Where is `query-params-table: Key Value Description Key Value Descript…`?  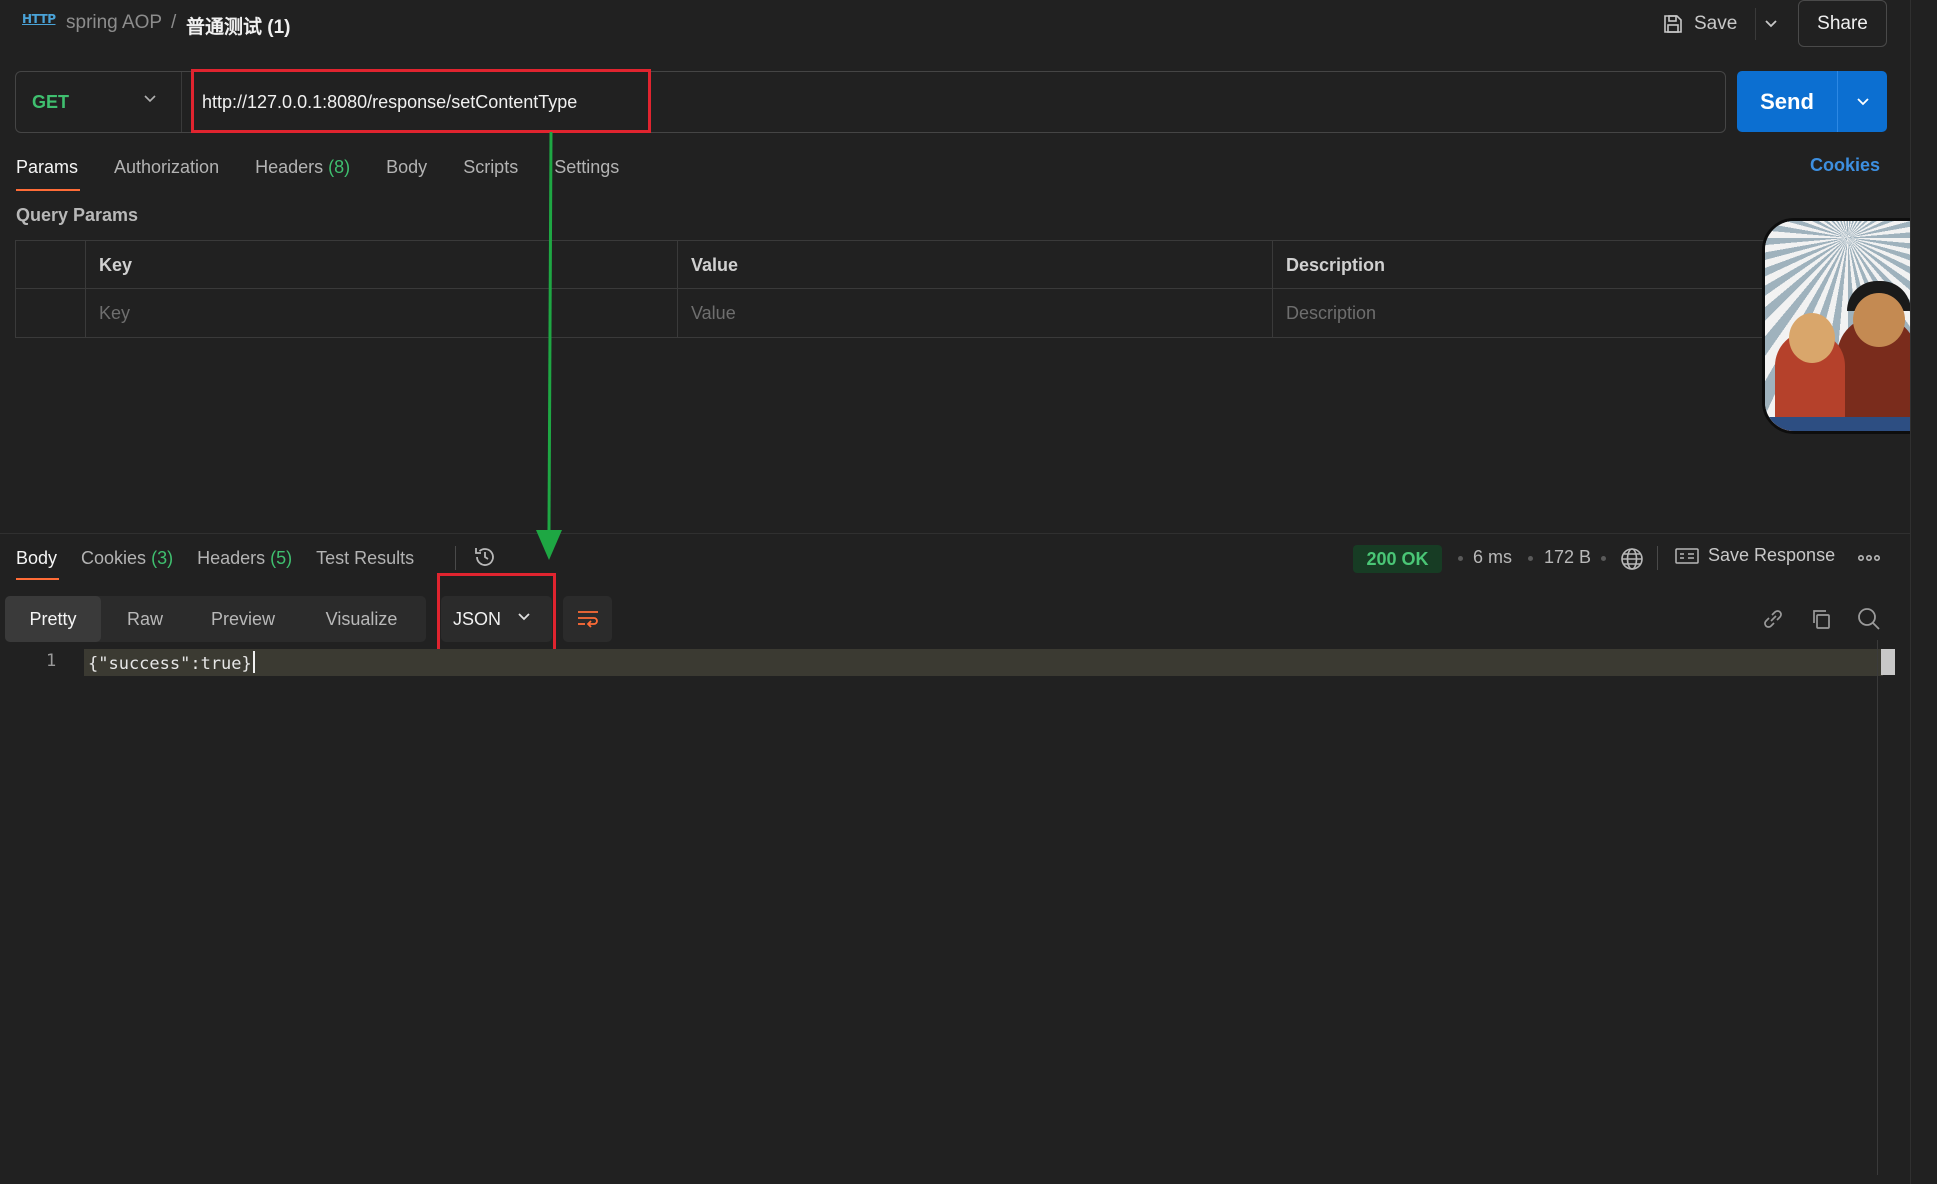 query-params-table: Key Value Description Key Value Descript… is located at coordinates (898, 289).